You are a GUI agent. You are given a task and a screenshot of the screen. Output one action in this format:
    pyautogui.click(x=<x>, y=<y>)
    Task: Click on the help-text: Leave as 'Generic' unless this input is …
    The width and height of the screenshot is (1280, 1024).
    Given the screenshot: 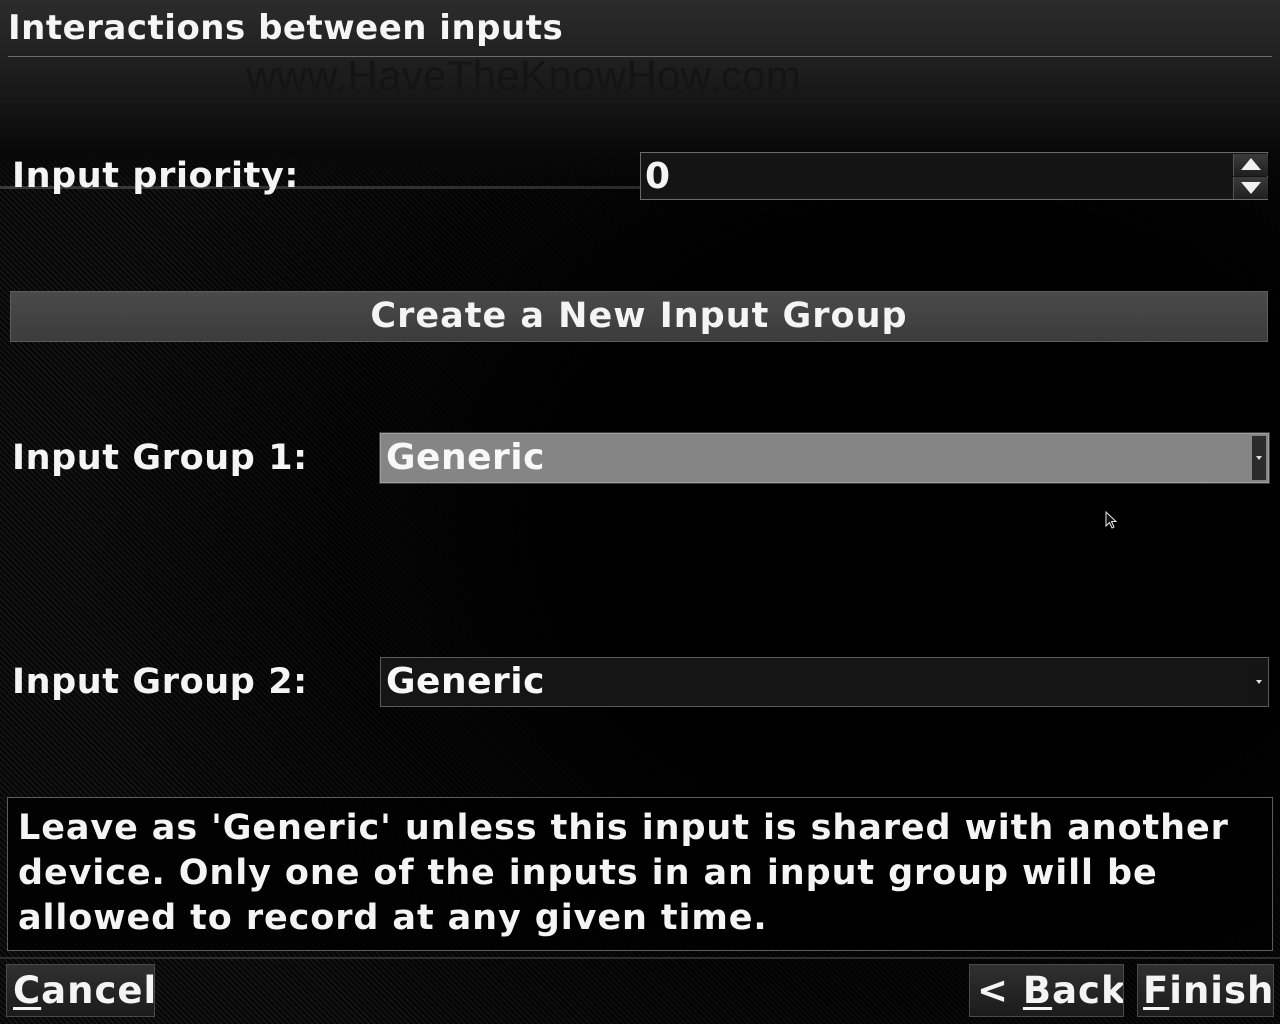 What is the action you would take?
    pyautogui.click(x=623, y=873)
    